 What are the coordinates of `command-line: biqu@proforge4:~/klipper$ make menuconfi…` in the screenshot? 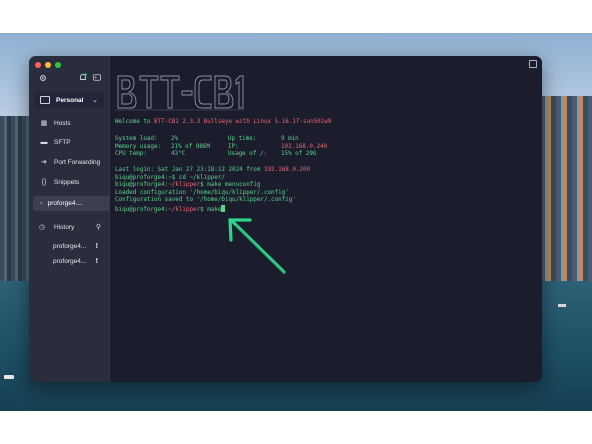 It's located at (187, 185).